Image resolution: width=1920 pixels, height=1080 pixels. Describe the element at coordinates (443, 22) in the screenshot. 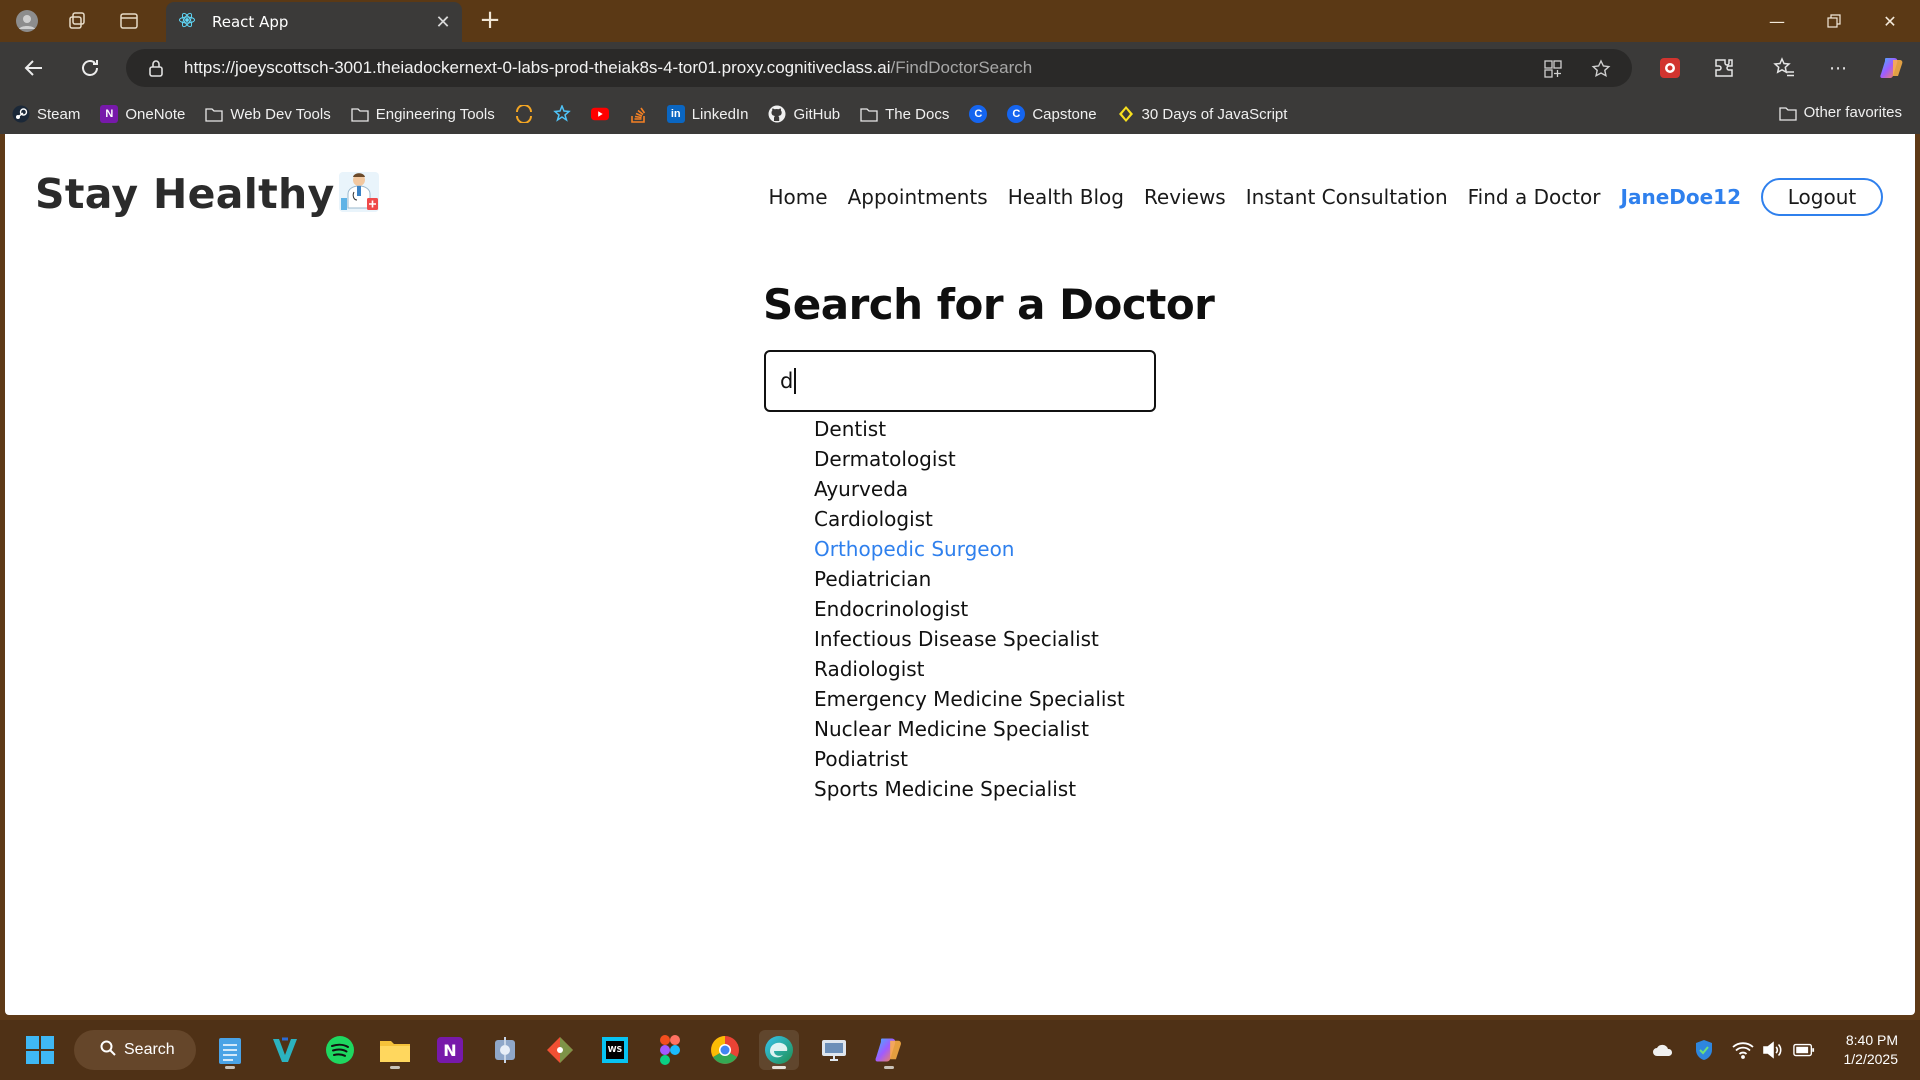

I see `close-tab-icon: ✕` at that location.